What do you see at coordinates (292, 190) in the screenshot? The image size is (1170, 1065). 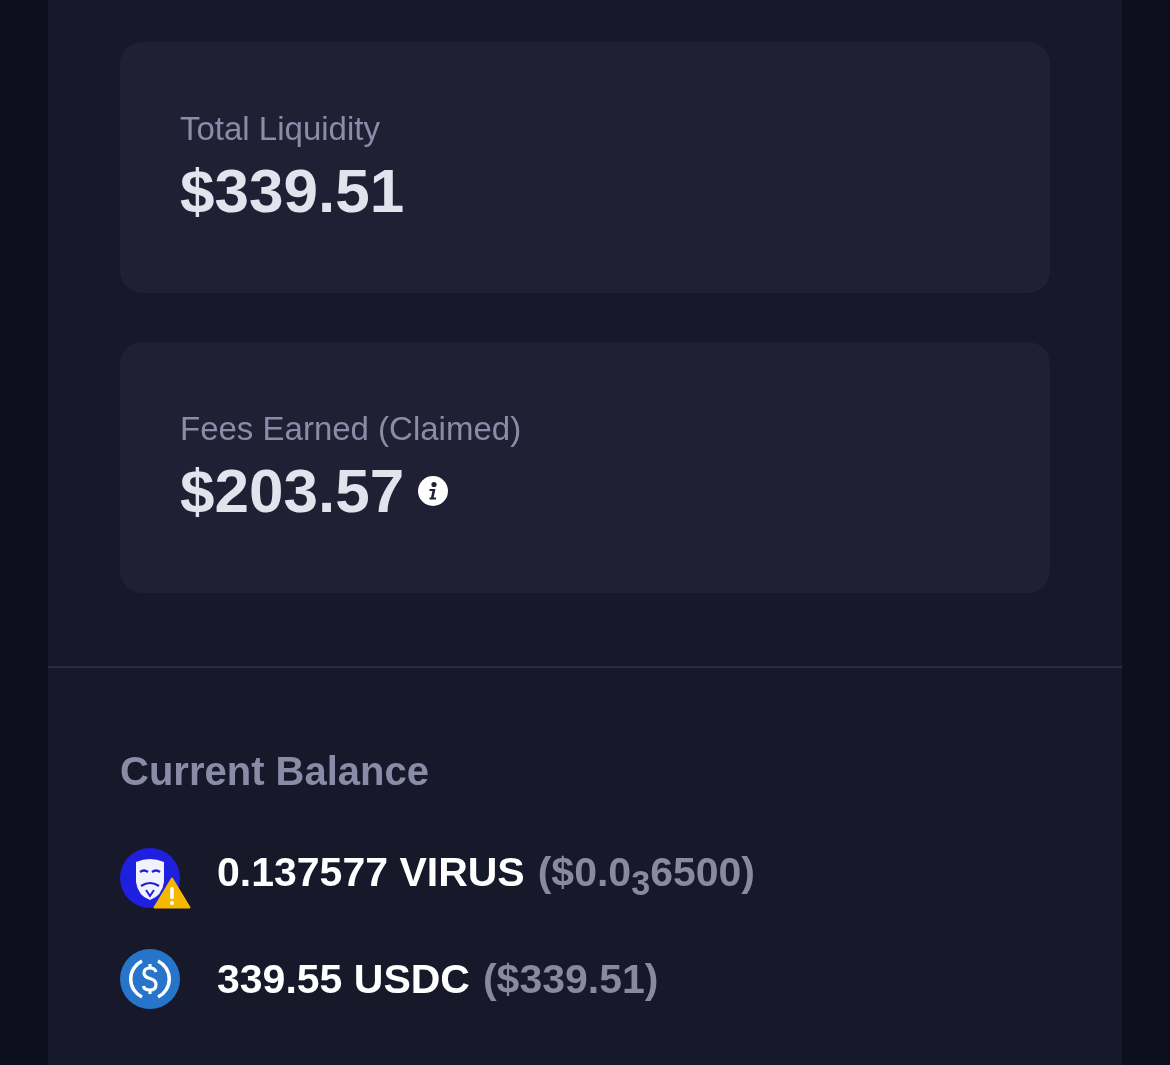 I see `stat-value: $339.51` at bounding box center [292, 190].